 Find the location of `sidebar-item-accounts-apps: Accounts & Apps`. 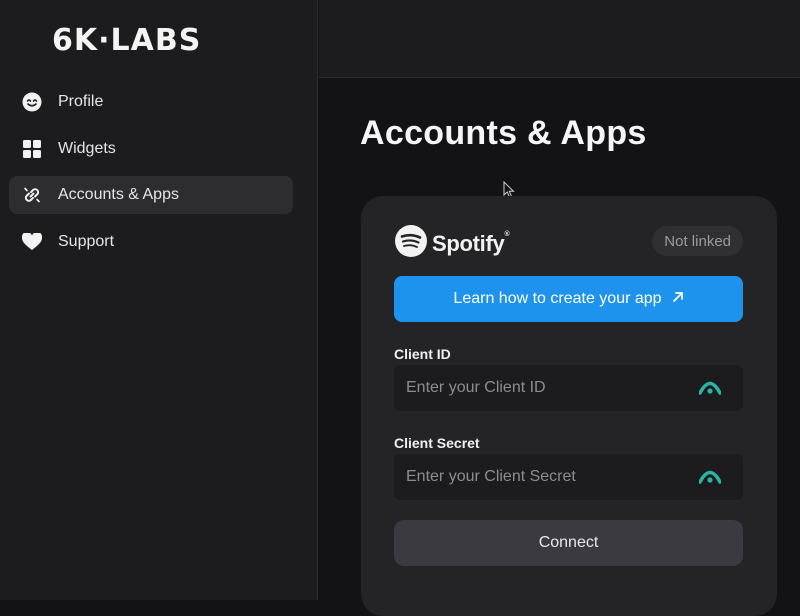

sidebar-item-accounts-apps: Accounts & Apps is located at coordinates (151, 195).